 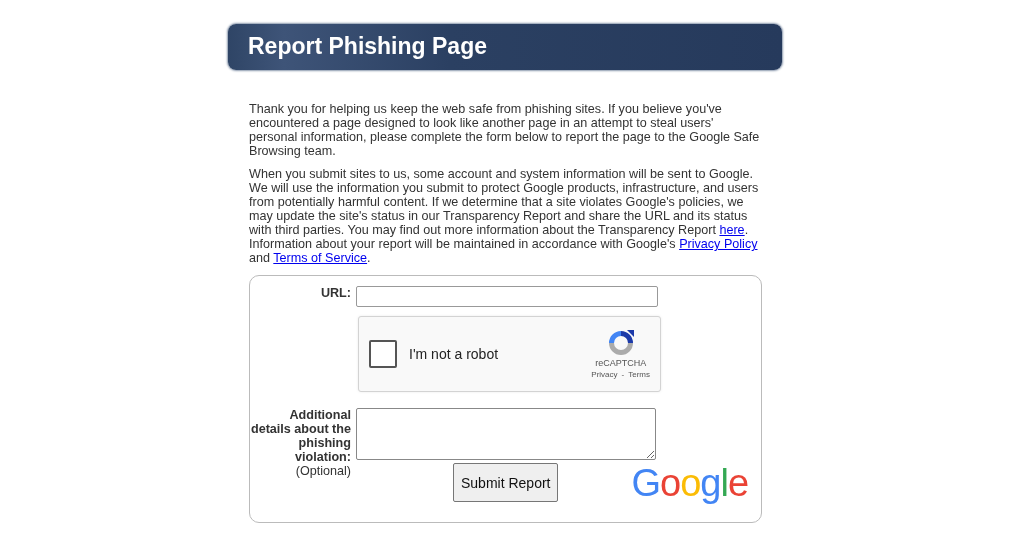 What do you see at coordinates (505, 130) in the screenshot?
I see `paragraph: Thank you for helping us keep the web safe from phishing sites. If you believe you've encountered a page designed to look like another page in an attempt to steal users' personal information, please complete the form below to report the page to the Google Safe Browsing team.` at bounding box center [505, 130].